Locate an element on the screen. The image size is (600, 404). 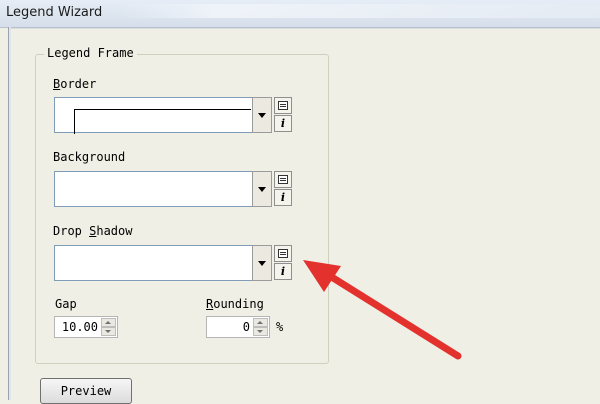
red-arrow-annotation is located at coordinates (382, 310).